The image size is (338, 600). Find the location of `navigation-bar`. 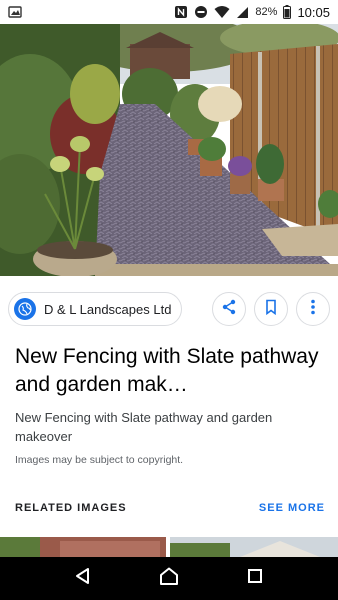

navigation-bar is located at coordinates (169, 578).